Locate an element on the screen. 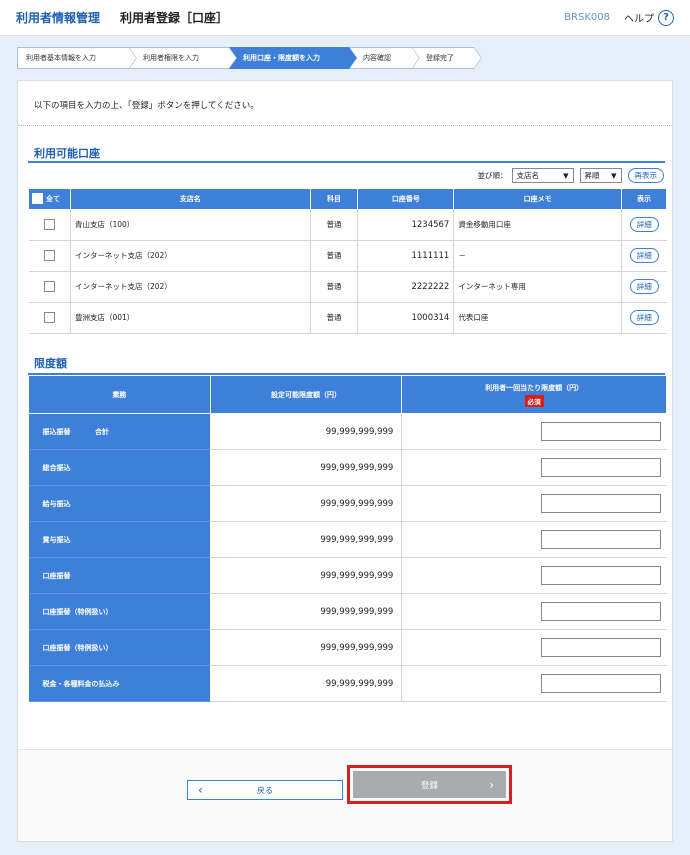  required-badge: 必須 is located at coordinates (534, 400).